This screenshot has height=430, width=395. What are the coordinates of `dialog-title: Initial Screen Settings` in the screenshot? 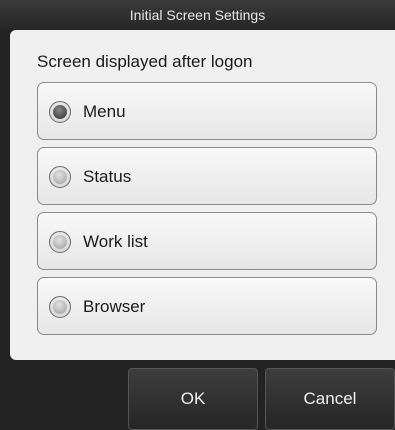 It's located at (197, 15).